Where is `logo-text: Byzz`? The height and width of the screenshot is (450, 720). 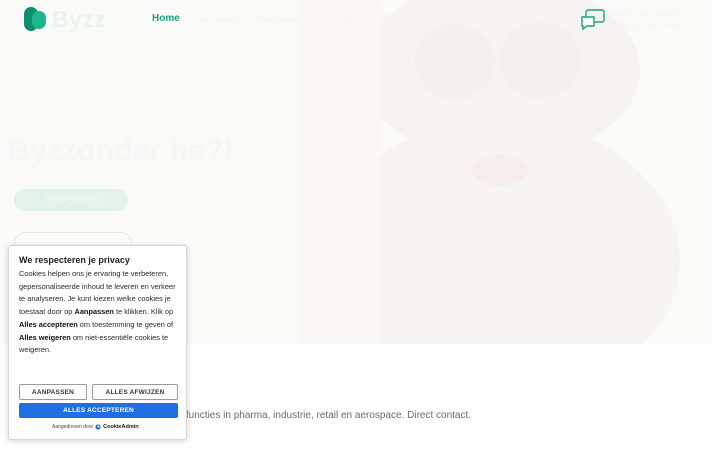 logo-text: Byzz is located at coordinates (79, 18).